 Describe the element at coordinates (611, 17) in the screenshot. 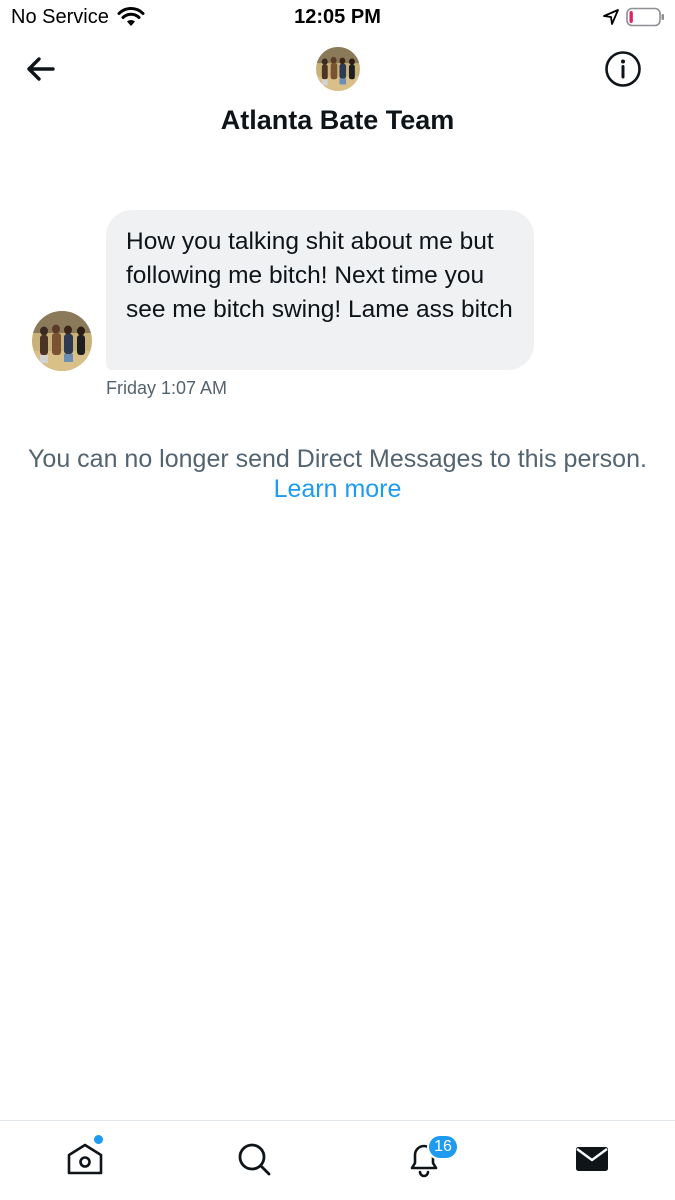

I see `location-arrow-icon` at that location.